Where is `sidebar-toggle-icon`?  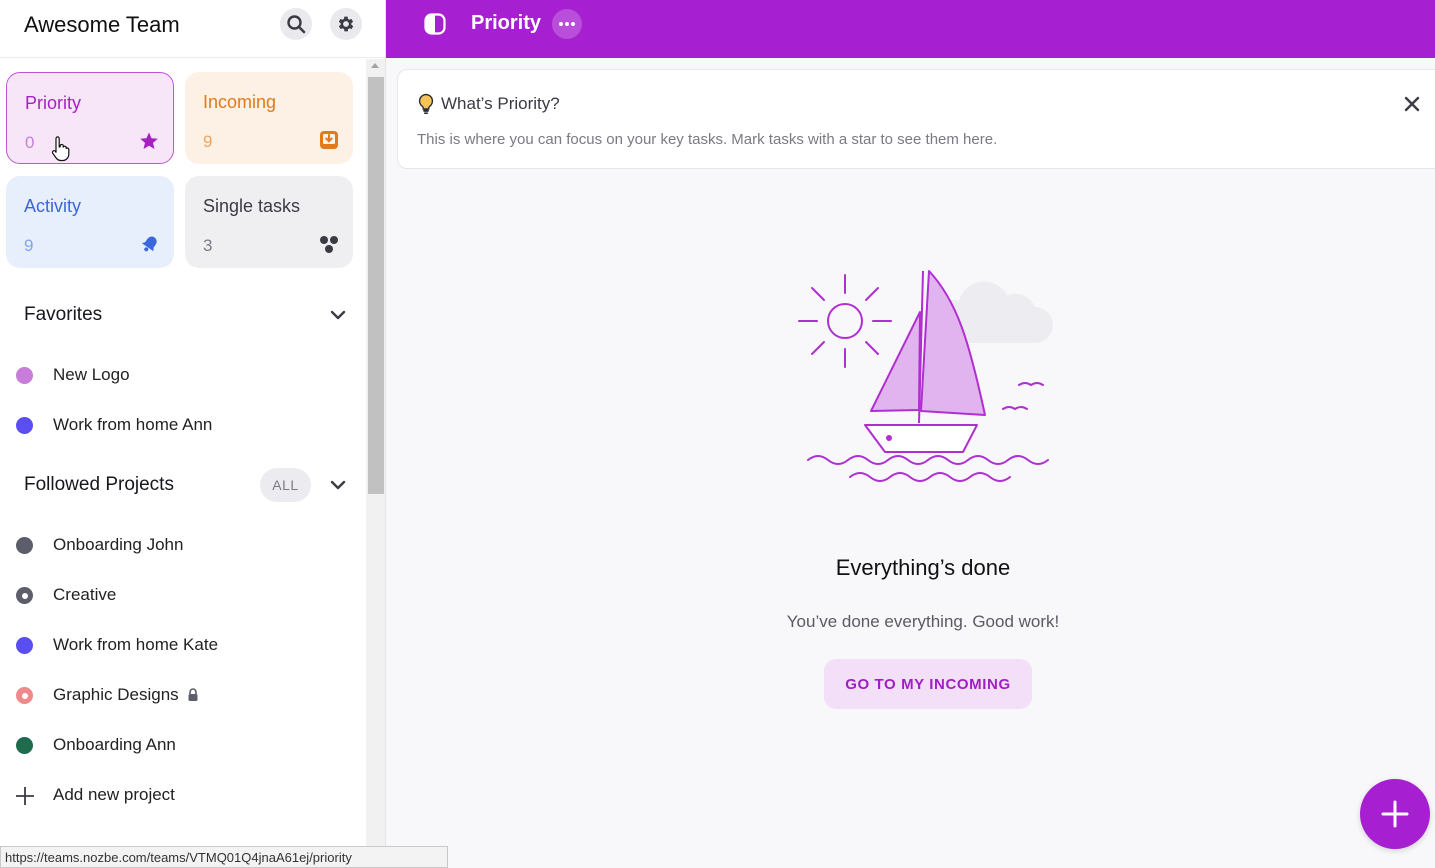 sidebar-toggle-icon is located at coordinates (435, 24).